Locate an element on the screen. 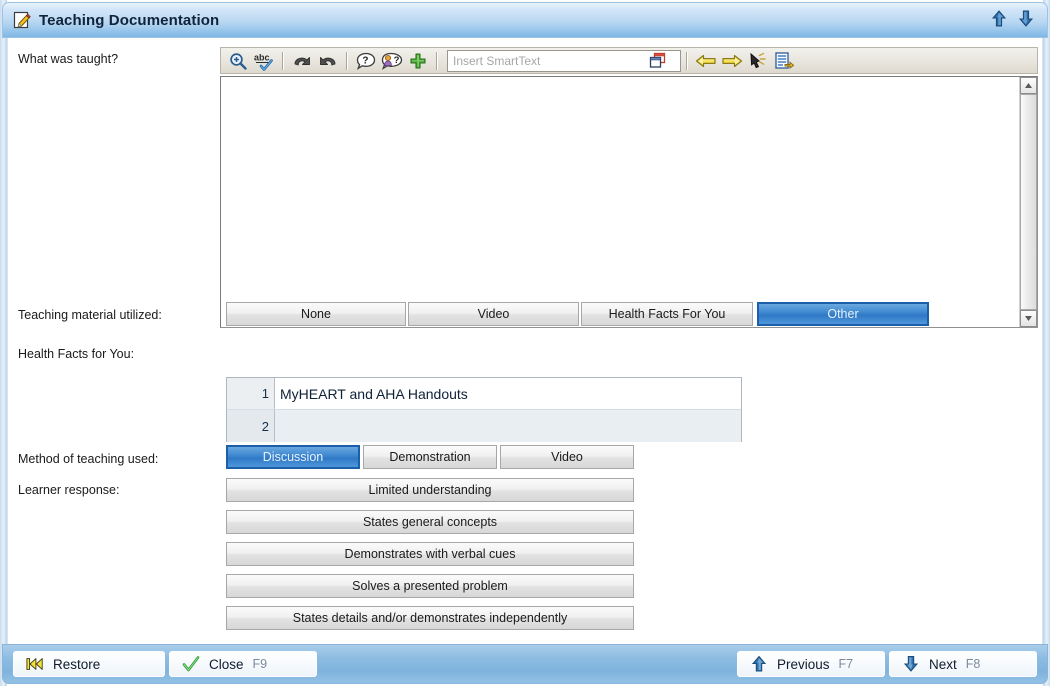 This screenshot has height=686, width=1050. health-facts-label: Health Facts for You: is located at coordinates (76, 354).